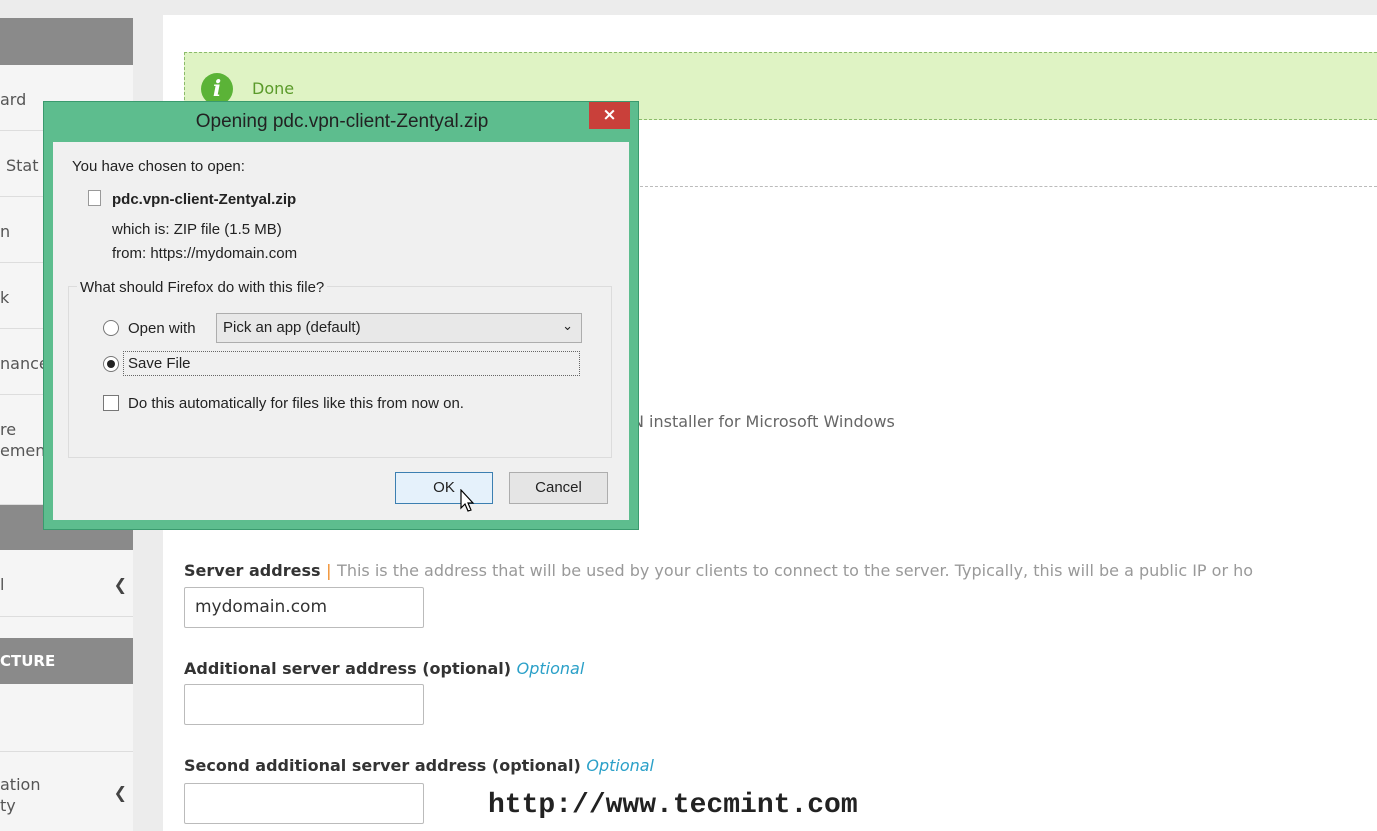  I want to click on additional-address-label: Additional server address (optional), so click(348, 668).